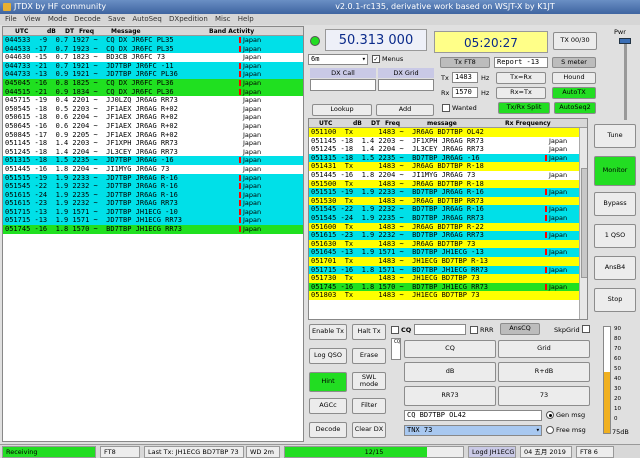 The height and width of the screenshot is (458, 640). What do you see at coordinates (550, 430) in the screenshot?
I see `free-msg-radio` at bounding box center [550, 430].